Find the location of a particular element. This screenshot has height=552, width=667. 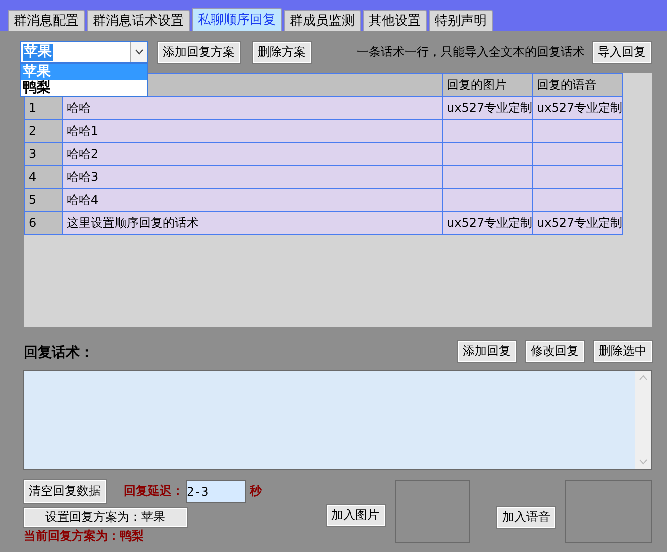

tab: 群成员监测 is located at coordinates (322, 20).